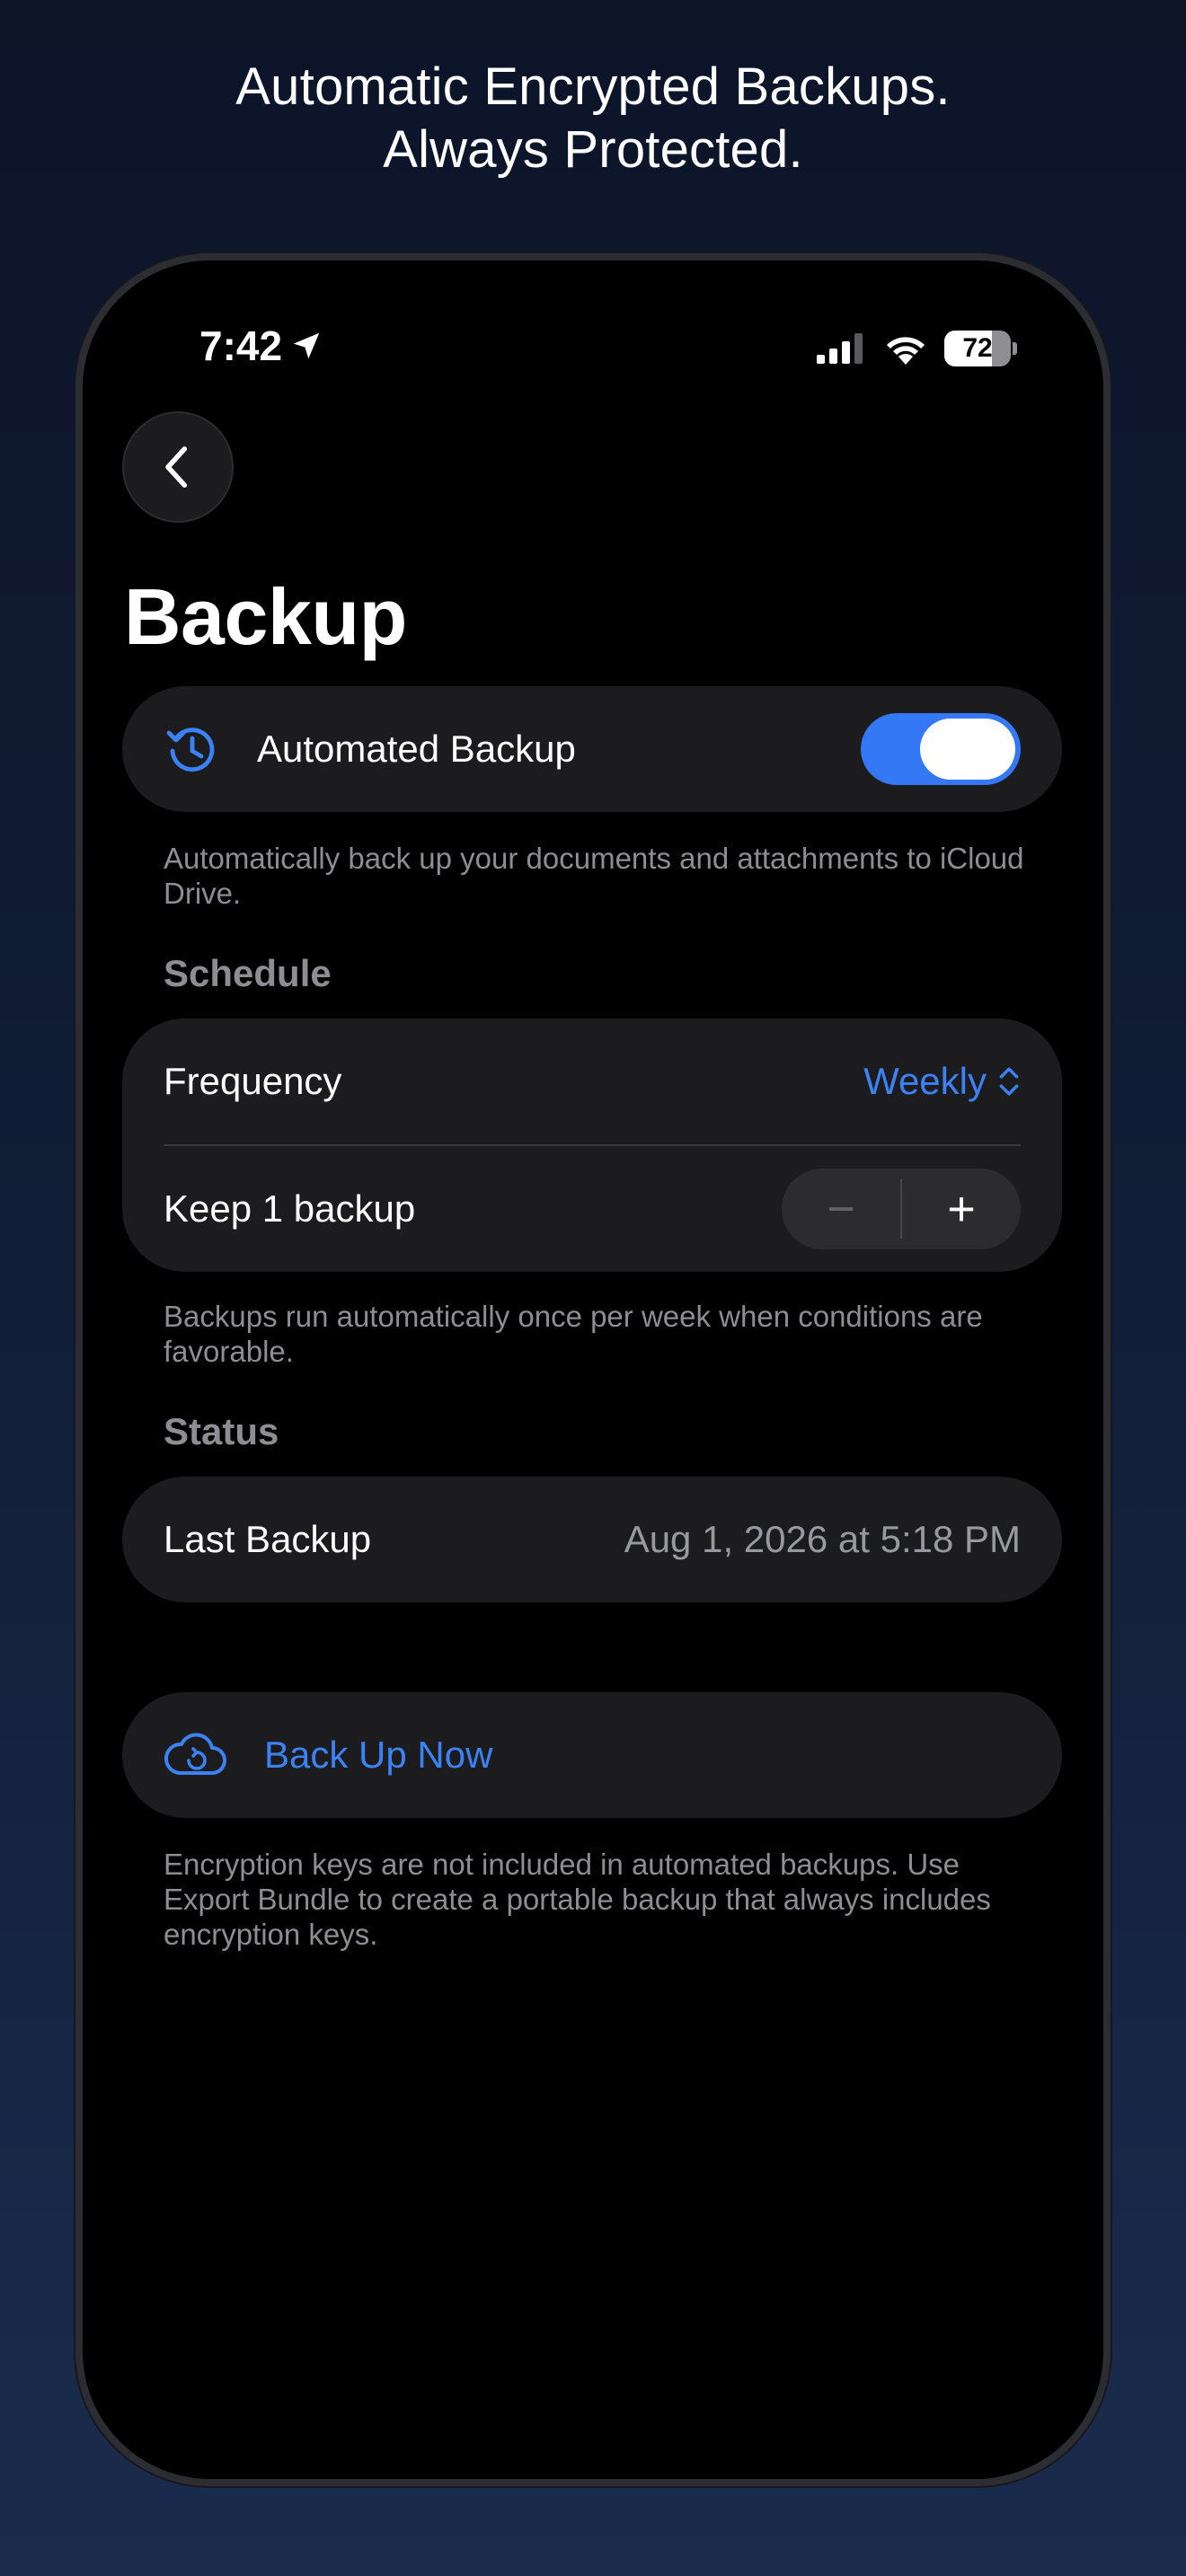 The width and height of the screenshot is (1186, 2576). What do you see at coordinates (241, 345) in the screenshot?
I see `time-text: 7:42` at bounding box center [241, 345].